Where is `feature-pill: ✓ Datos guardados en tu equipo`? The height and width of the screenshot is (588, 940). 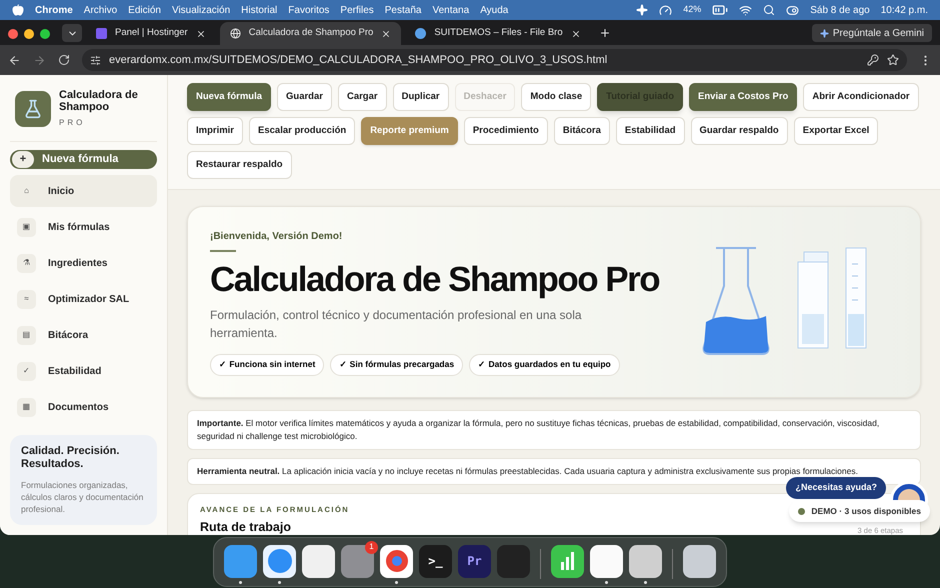
feature-pill: ✓ Datos guardados en tu equipo is located at coordinates (544, 365).